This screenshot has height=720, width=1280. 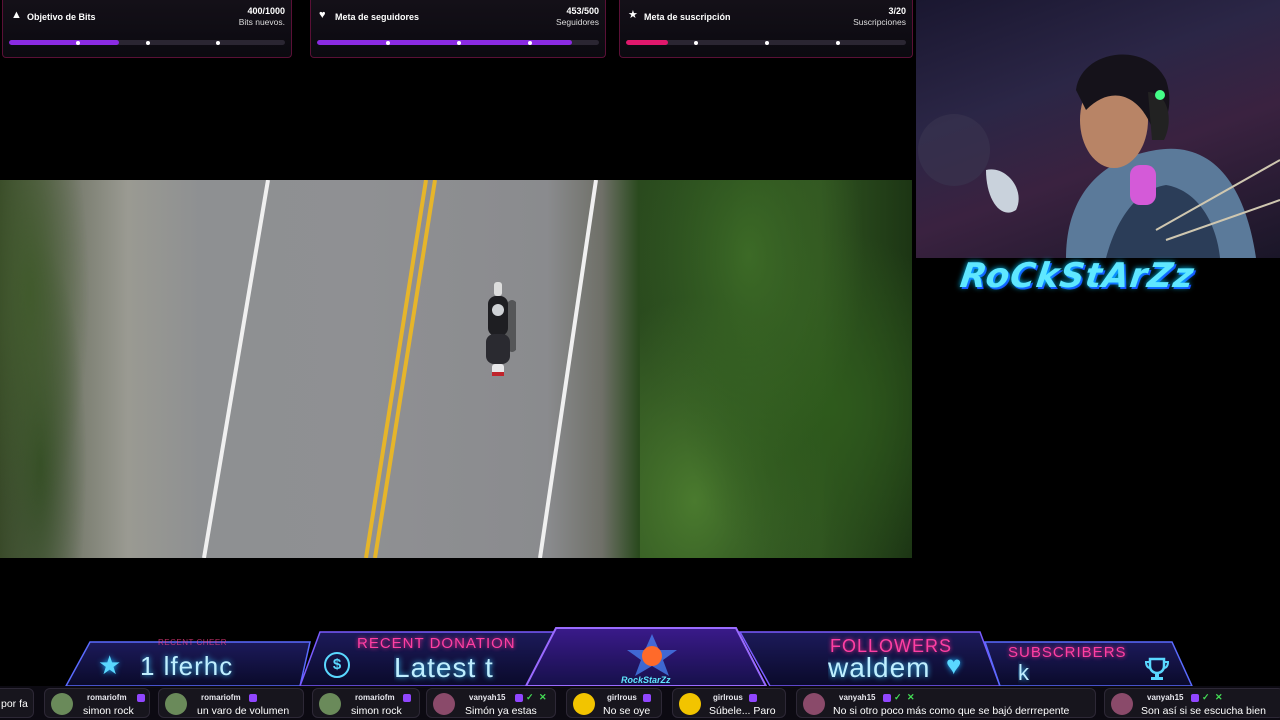 I want to click on chat-message: girlrous No se oye, so click(x=614, y=703).